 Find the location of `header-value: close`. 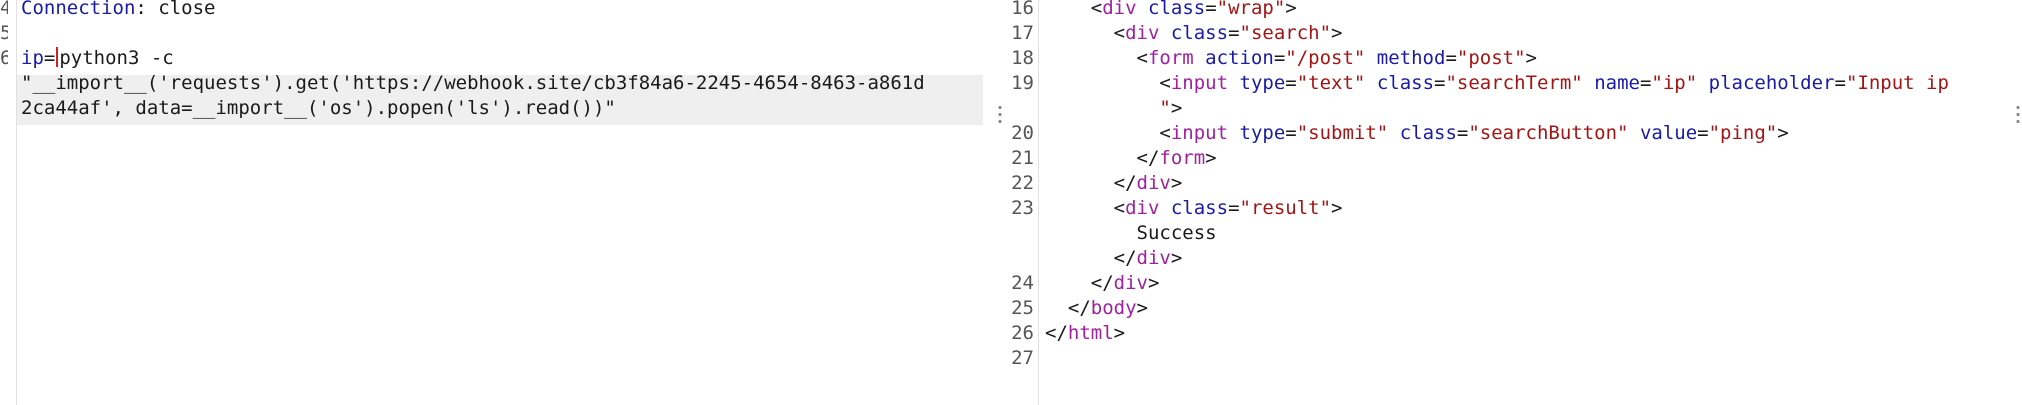

header-value: close is located at coordinates (187, 9).